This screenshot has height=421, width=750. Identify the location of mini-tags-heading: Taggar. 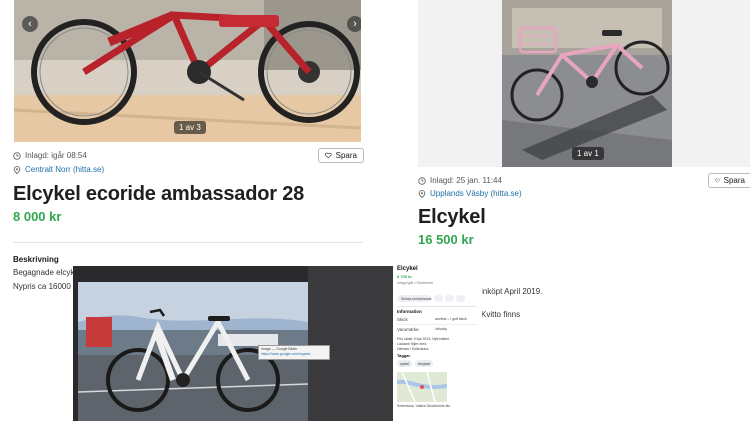
(404, 355).